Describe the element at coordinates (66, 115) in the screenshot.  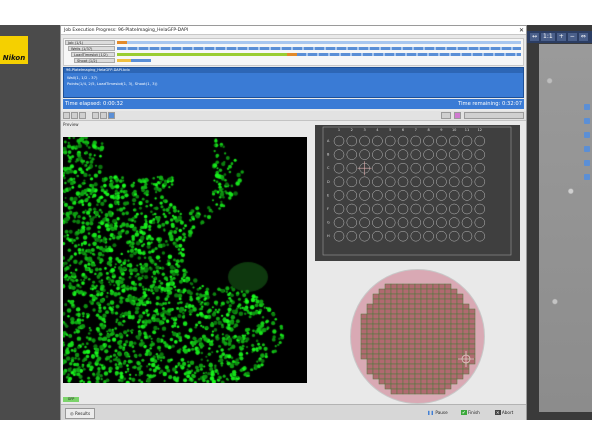
I see `view-mode-icon` at that location.